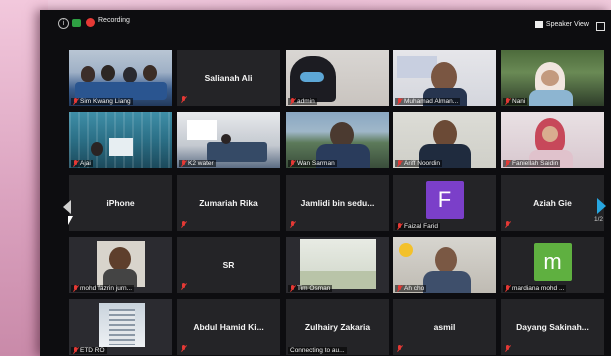 This screenshot has height=356, width=611. I want to click on participant-label: Sim Kwang Liang, so click(102, 101).